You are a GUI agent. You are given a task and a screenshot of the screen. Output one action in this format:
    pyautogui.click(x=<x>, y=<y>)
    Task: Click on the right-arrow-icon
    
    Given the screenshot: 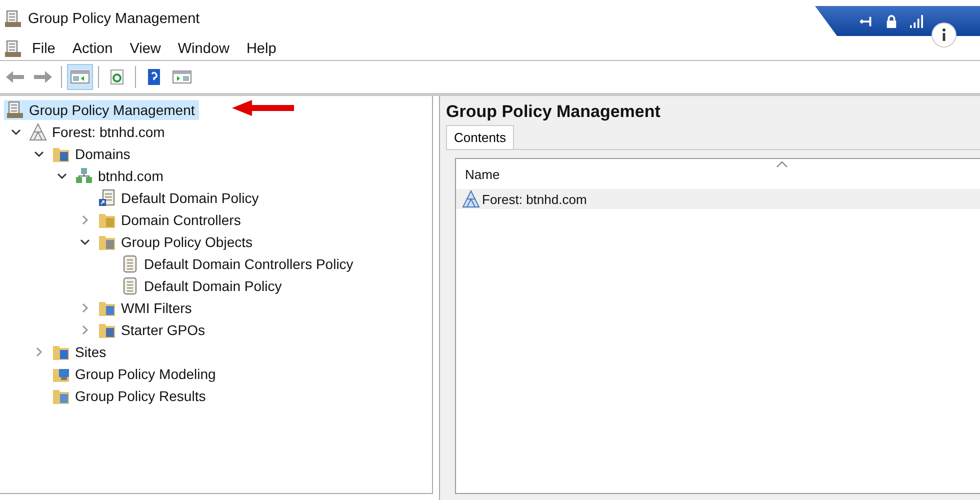 What is the action you would take?
    pyautogui.click(x=43, y=77)
    